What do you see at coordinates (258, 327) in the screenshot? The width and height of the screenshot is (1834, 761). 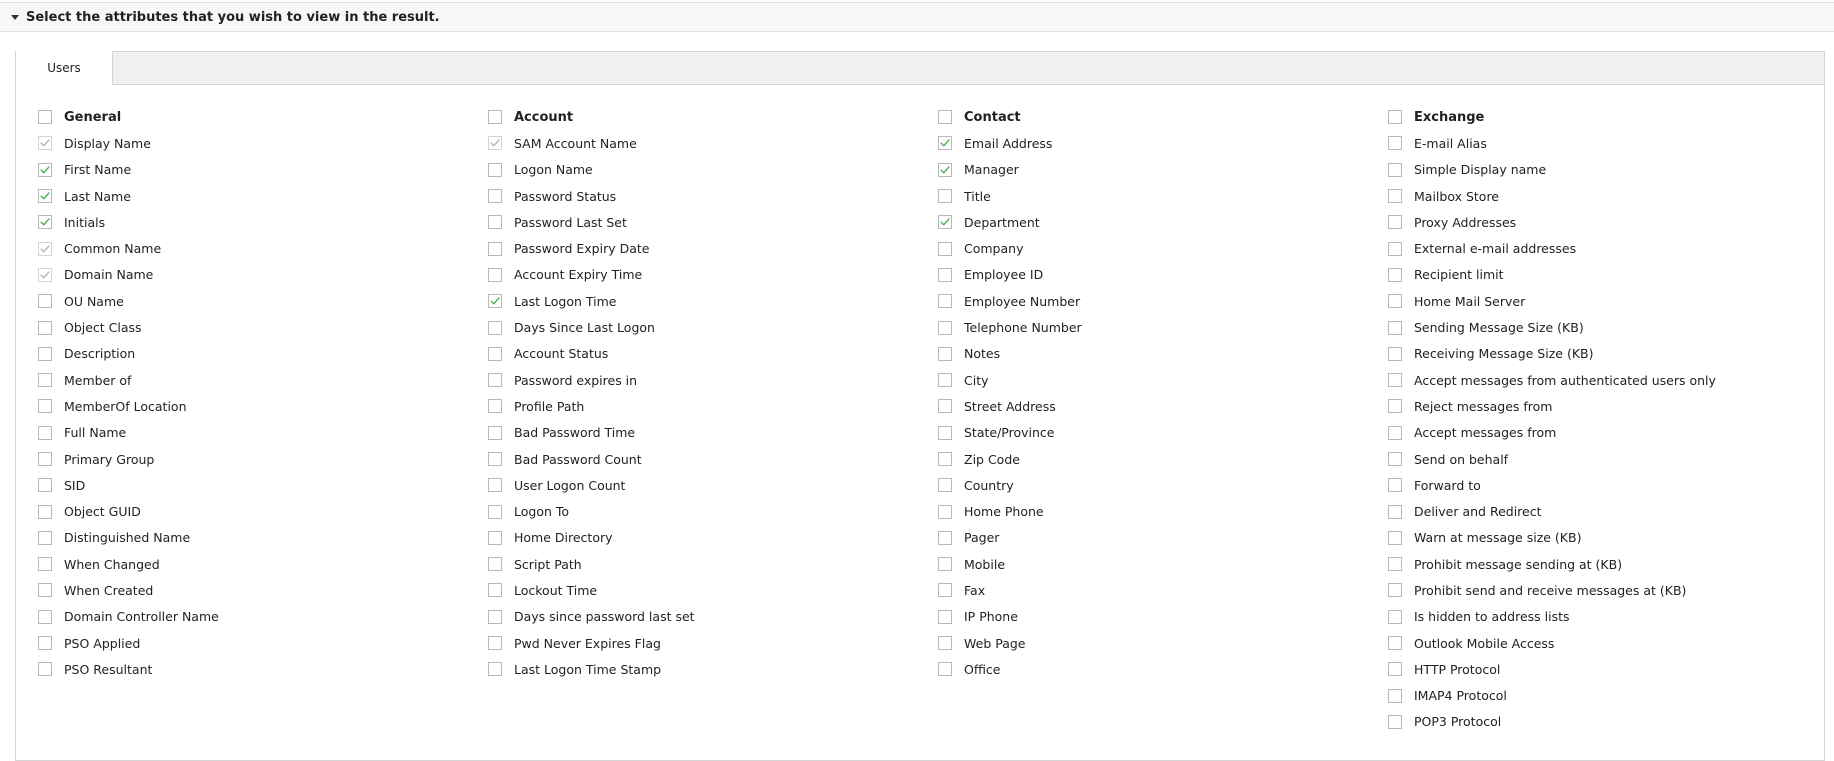 I see `attribute-row: Object Class` at bounding box center [258, 327].